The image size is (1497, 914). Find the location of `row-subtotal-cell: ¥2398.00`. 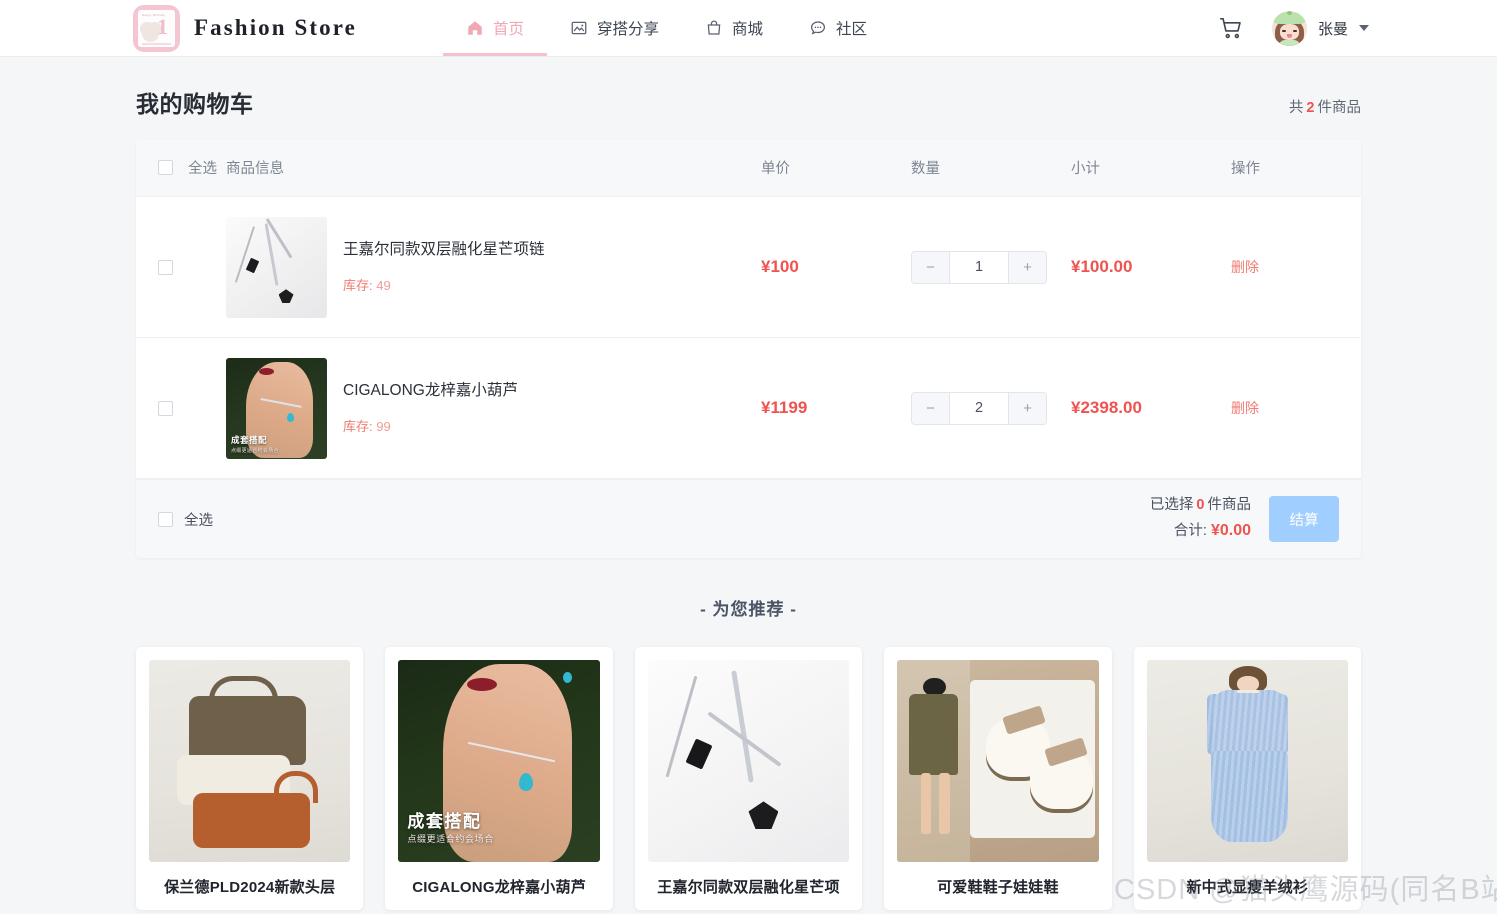

row-subtotal-cell: ¥2398.00 is located at coordinates (1151, 408).